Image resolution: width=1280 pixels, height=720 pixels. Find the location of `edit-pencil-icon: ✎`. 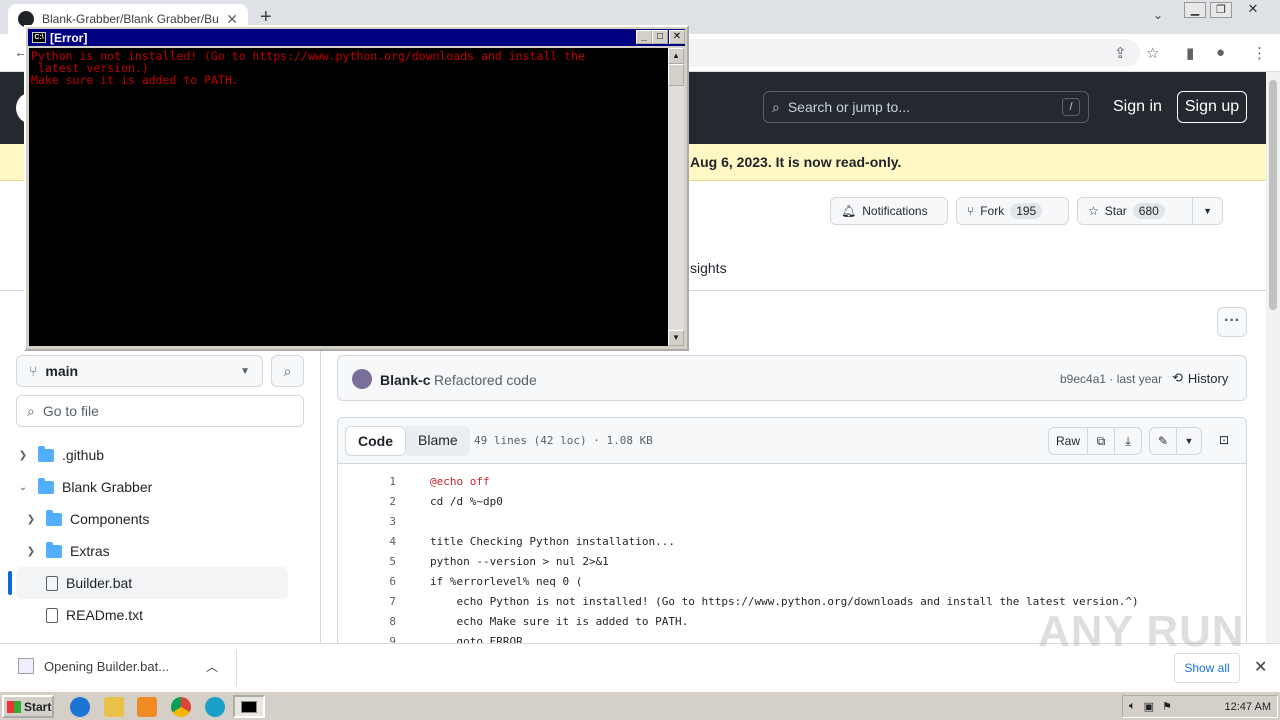

edit-pencil-icon: ✎ is located at coordinates (1163, 441).